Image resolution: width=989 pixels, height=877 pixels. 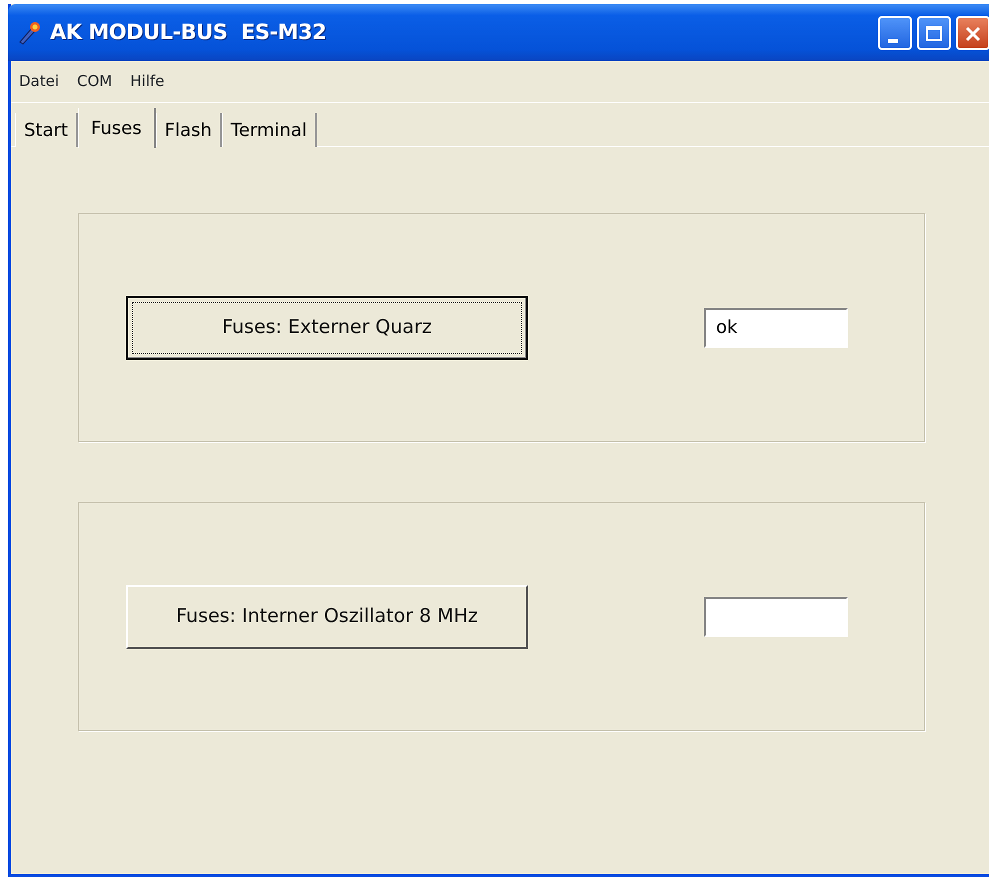 I want to click on minimize-button, so click(x=895, y=33).